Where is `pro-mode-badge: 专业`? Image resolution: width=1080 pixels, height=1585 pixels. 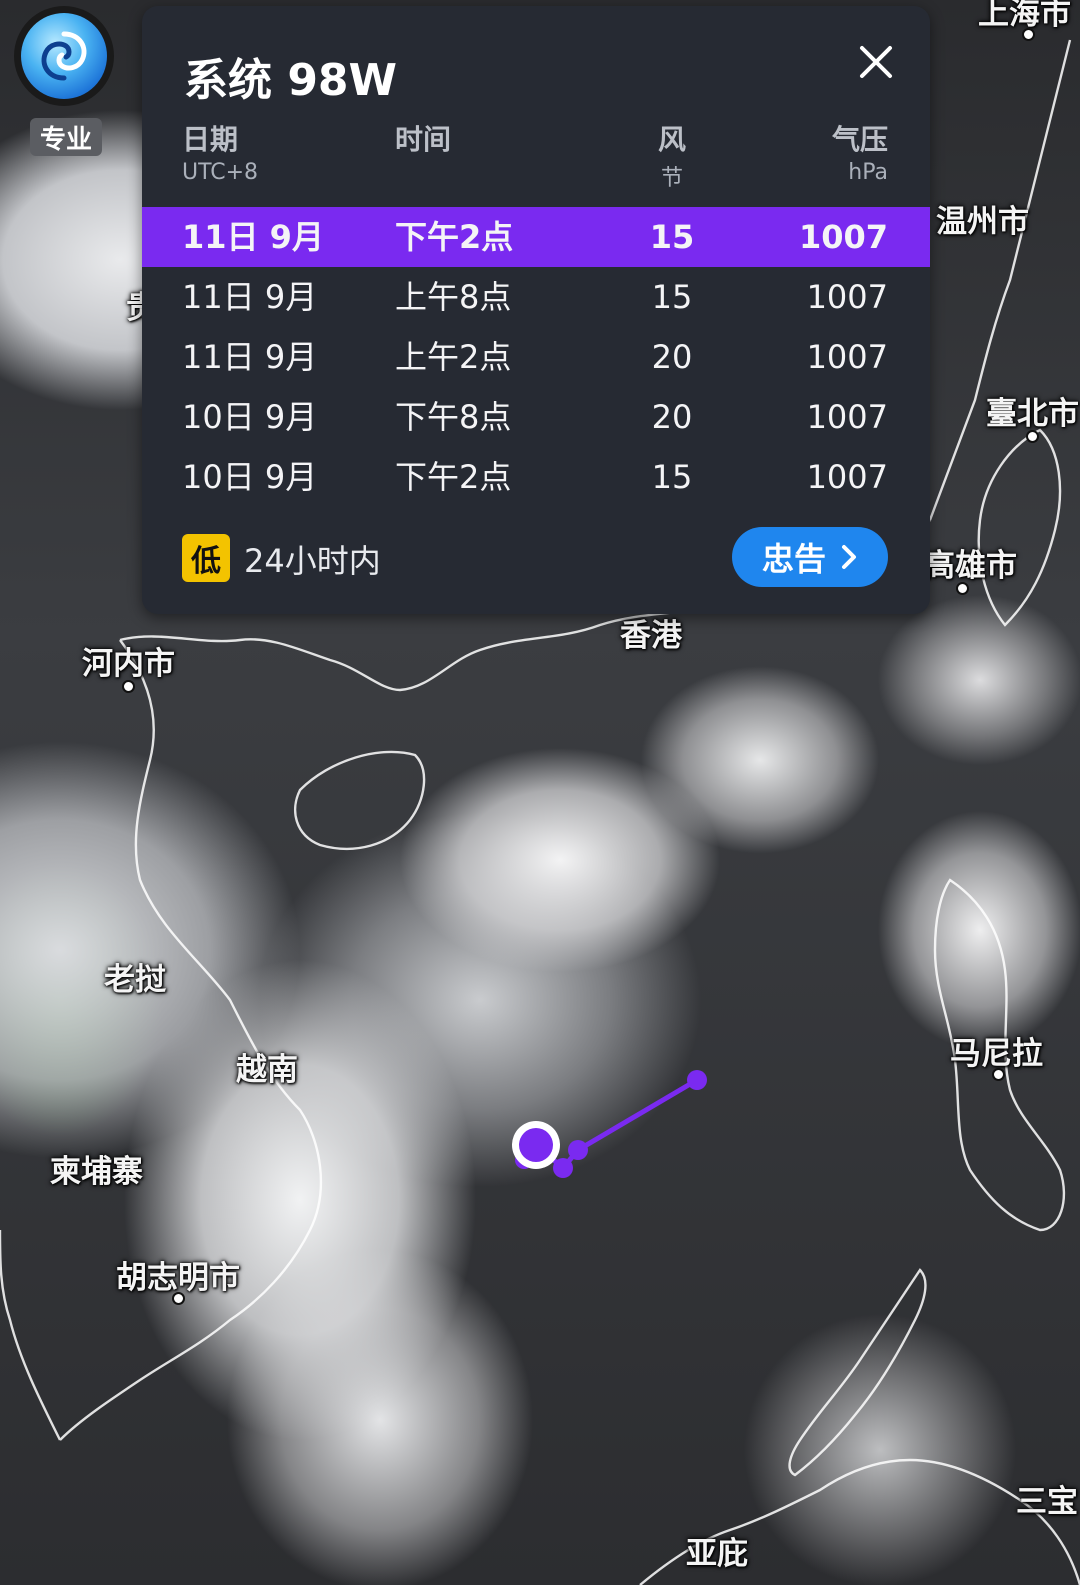 pro-mode-badge: 专业 is located at coordinates (66, 137).